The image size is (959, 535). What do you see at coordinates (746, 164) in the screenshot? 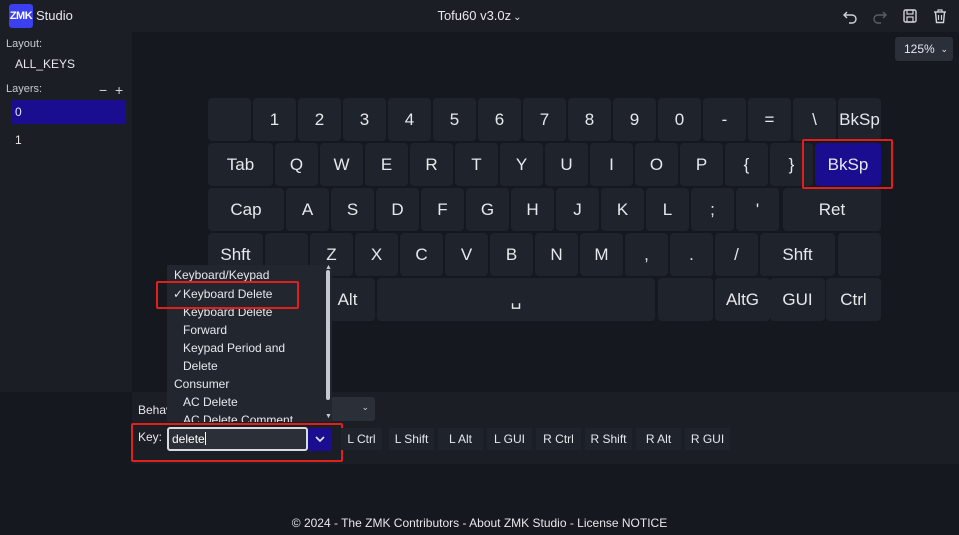
I see `key-r1-c11: {` at bounding box center [746, 164].